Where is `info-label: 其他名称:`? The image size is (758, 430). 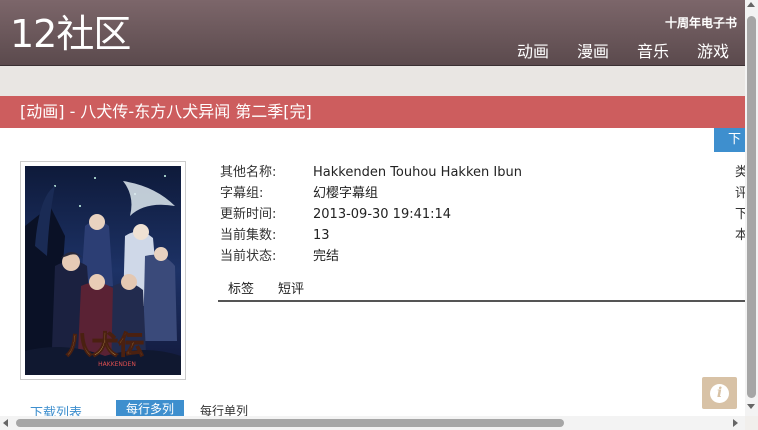
info-label: 其他名称: is located at coordinates (248, 172).